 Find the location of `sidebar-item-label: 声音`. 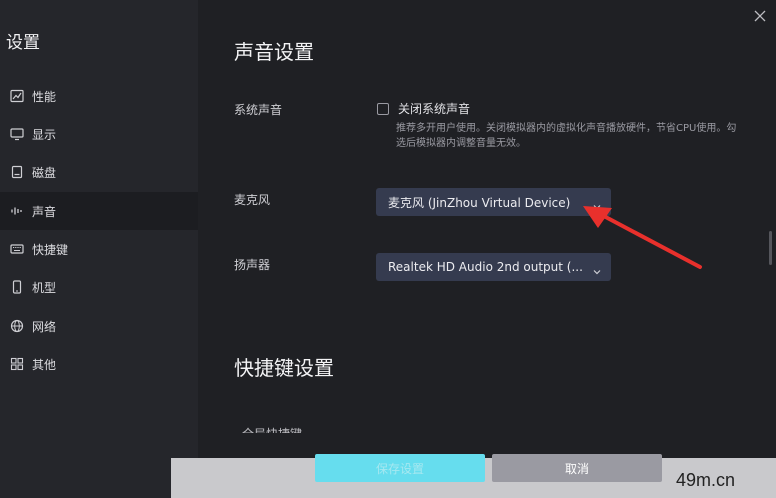

sidebar-item-label: 声音 is located at coordinates (44, 211).